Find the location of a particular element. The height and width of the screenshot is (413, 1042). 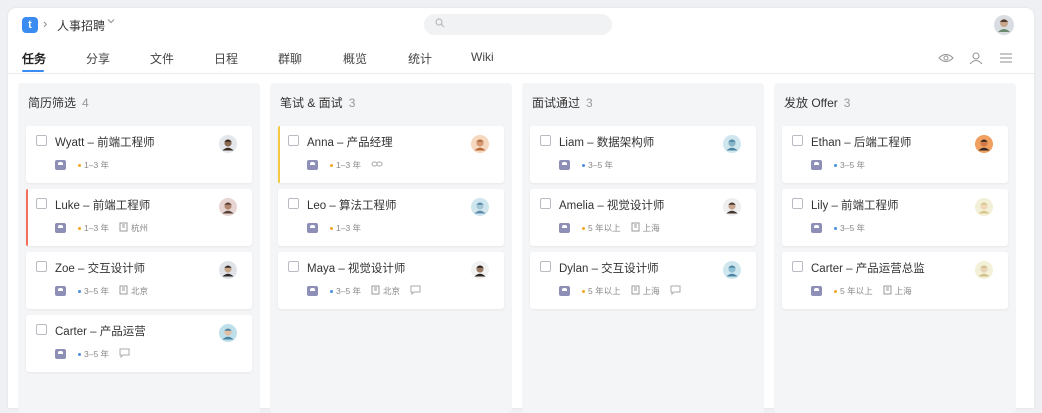

column-header: 笔试 & 面试 3 is located at coordinates (317, 102).